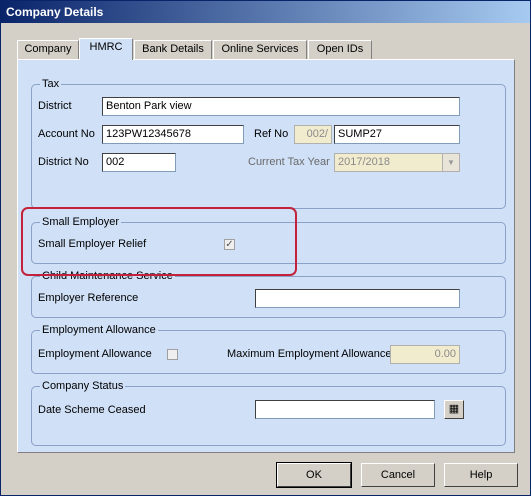  What do you see at coordinates (139, 162) in the screenshot?
I see `district-no-field: 002` at bounding box center [139, 162].